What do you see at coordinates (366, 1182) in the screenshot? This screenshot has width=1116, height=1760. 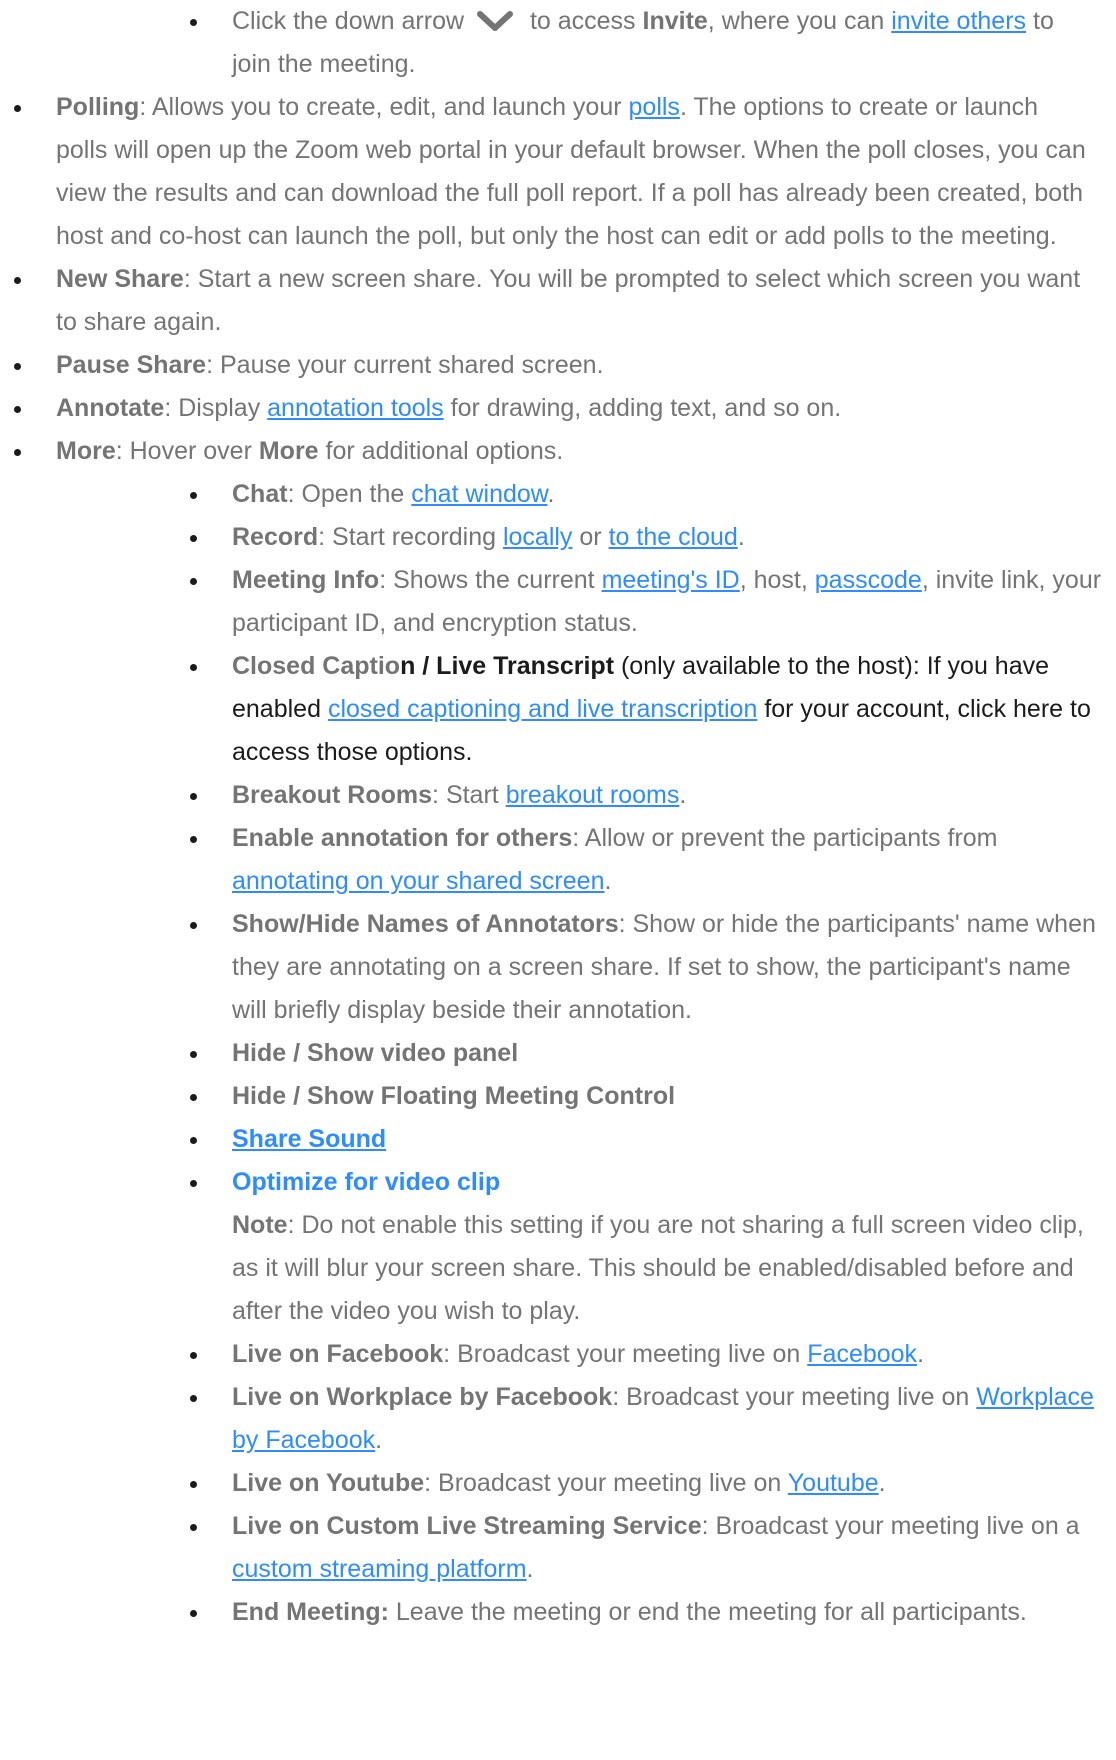 I see `optimize-label: Optimize for video clip` at bounding box center [366, 1182].